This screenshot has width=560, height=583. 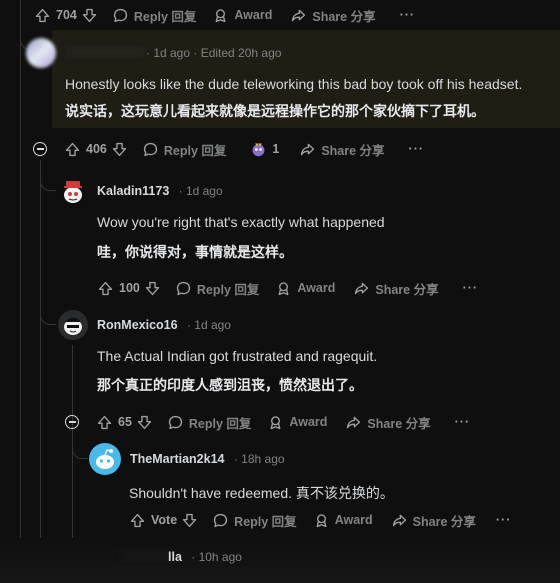 What do you see at coordinates (244, 149) in the screenshot?
I see `comment-action-bar: 406 Reply 回复 1 Share 分享 ···` at bounding box center [244, 149].